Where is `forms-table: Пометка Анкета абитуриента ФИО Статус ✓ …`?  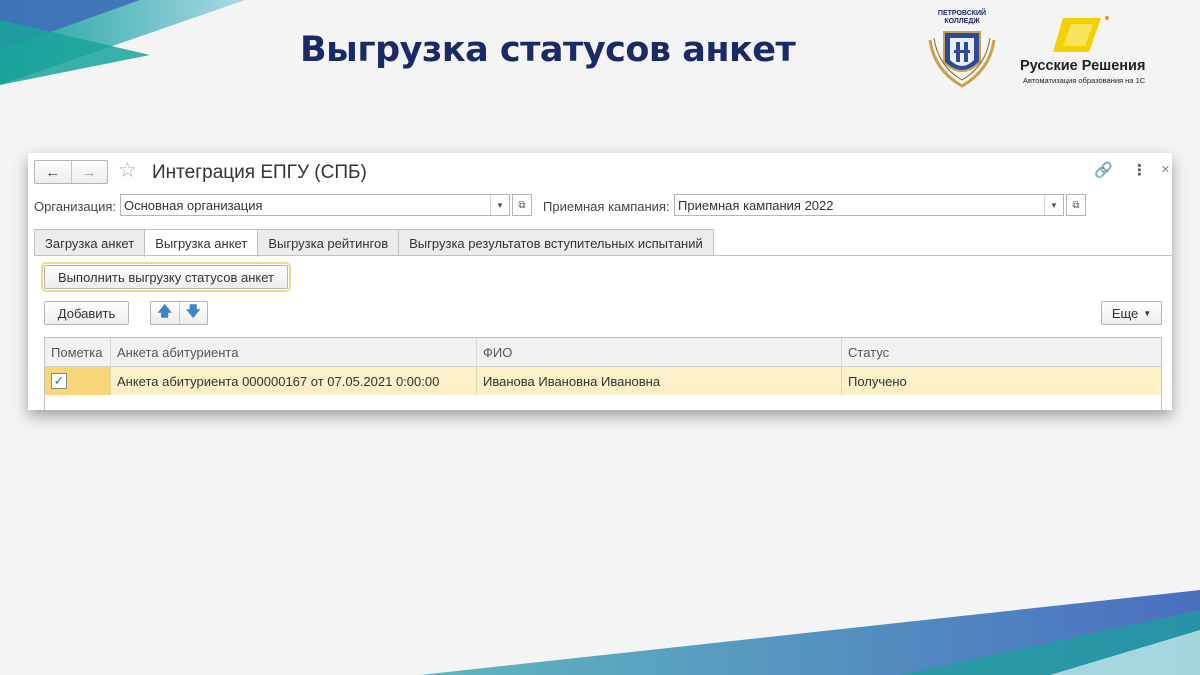
forms-table: Пометка Анкета абитуриента ФИО Статус ✓ … is located at coordinates (603, 373).